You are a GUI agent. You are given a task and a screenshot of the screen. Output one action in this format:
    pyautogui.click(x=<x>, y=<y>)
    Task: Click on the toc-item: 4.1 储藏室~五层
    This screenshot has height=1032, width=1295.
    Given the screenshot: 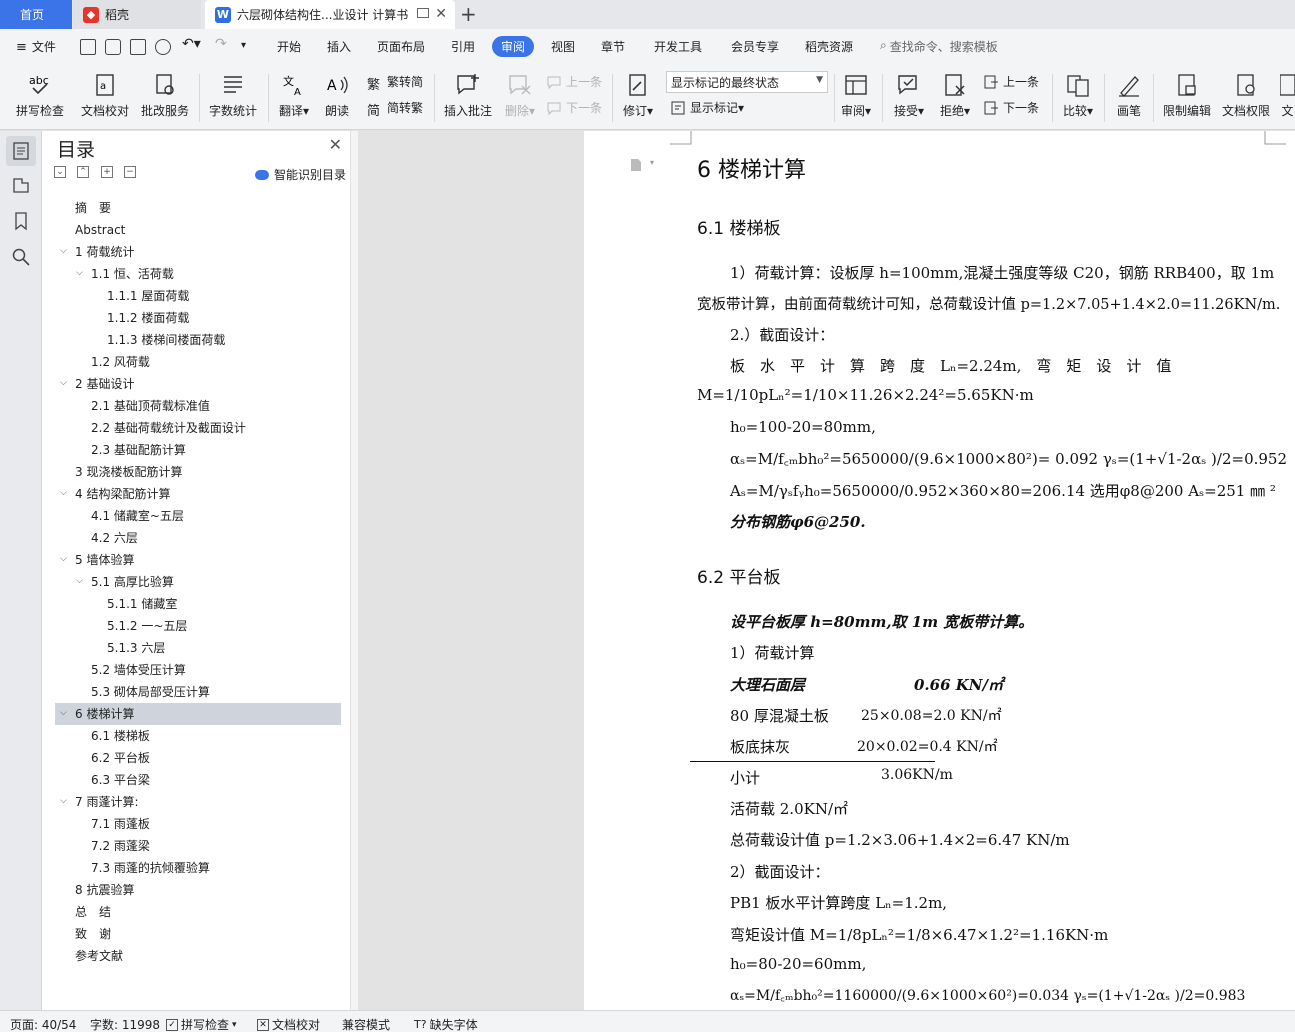 What is the action you would take?
    pyautogui.click(x=137, y=516)
    